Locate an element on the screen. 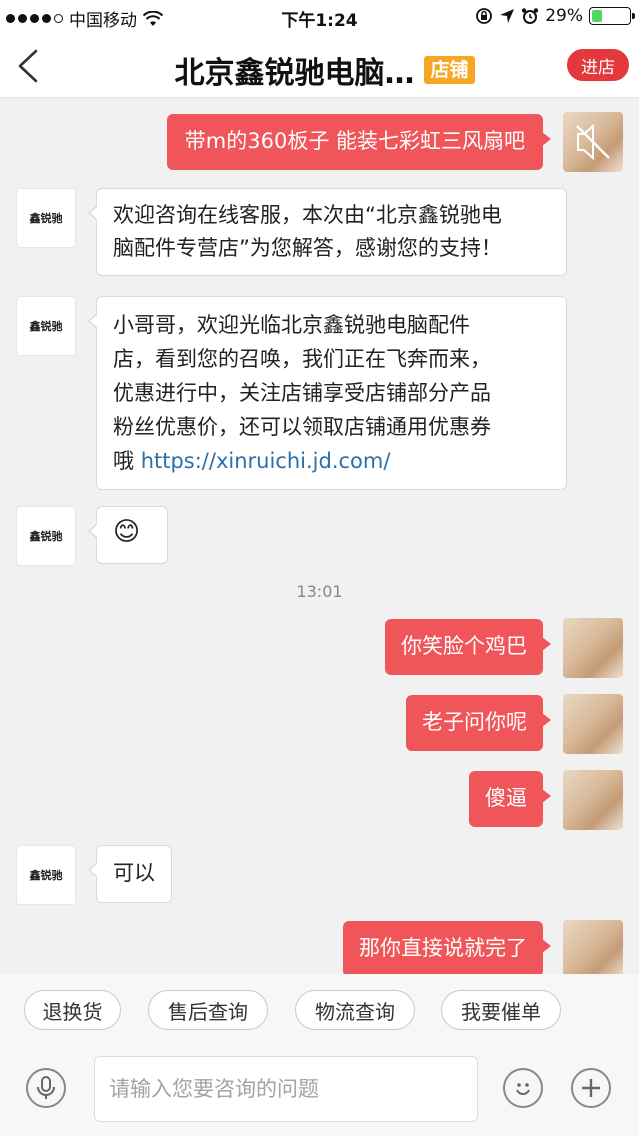 Image resolution: width=639 pixels, height=1136 pixels. message-text: 带m的360板子 能装七彩虹三风扇吧 is located at coordinates (354, 141).